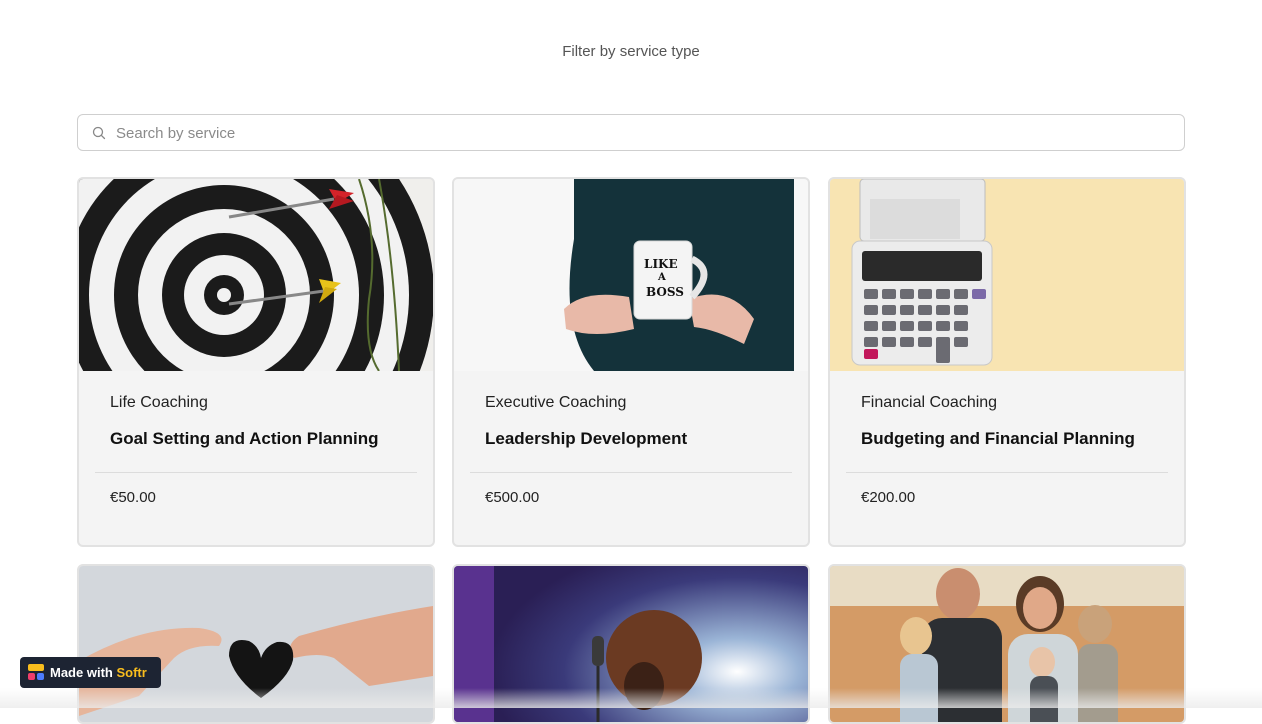 The image size is (1262, 724). What do you see at coordinates (83, 672) in the screenshot?
I see `badge-made-with-text: Made with` at bounding box center [83, 672].